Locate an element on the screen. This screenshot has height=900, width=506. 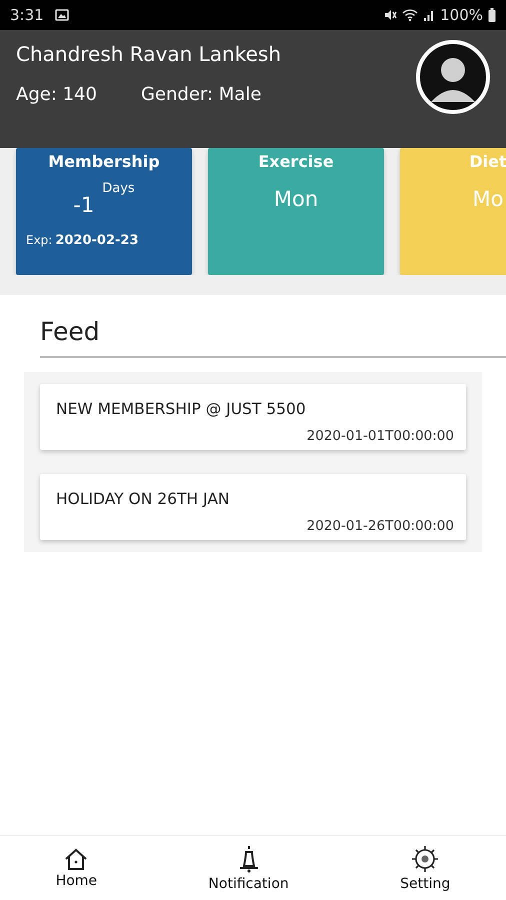
feed-card: HOLIDAY ON 26TH JAN 2020-01-26T00:00:00 is located at coordinates (253, 507).